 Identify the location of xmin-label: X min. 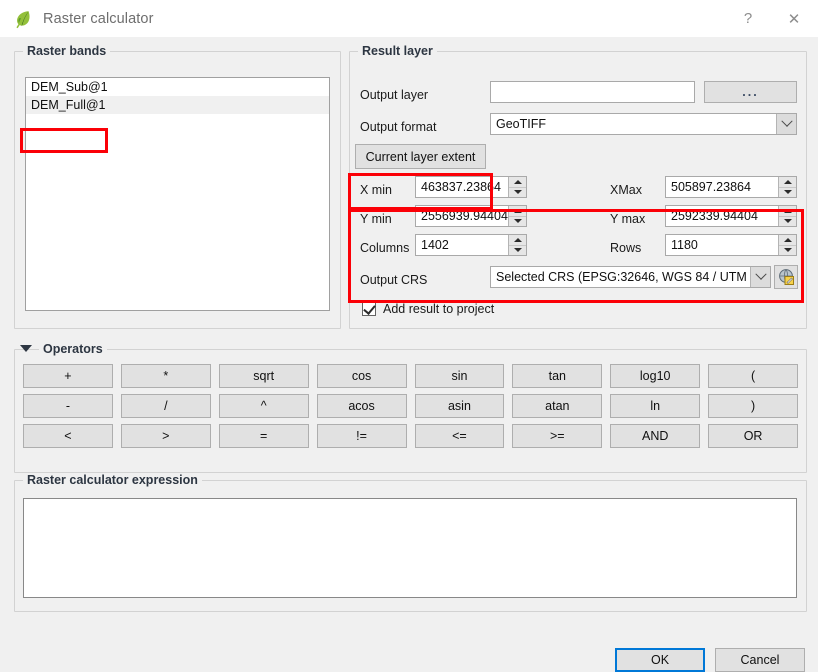
(376, 190).